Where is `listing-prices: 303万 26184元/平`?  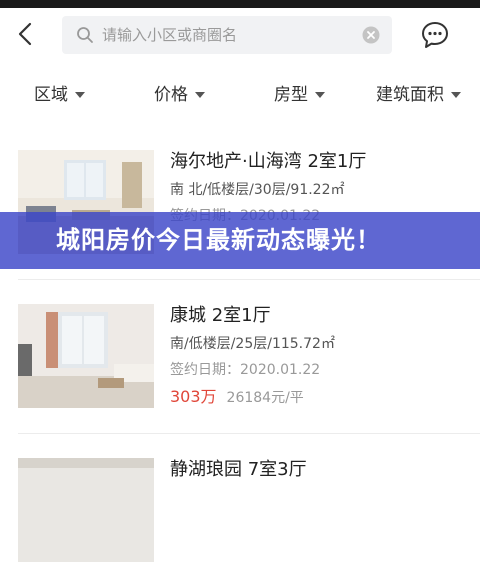
listing-prices: 303万 26184元/平 is located at coordinates (252, 397).